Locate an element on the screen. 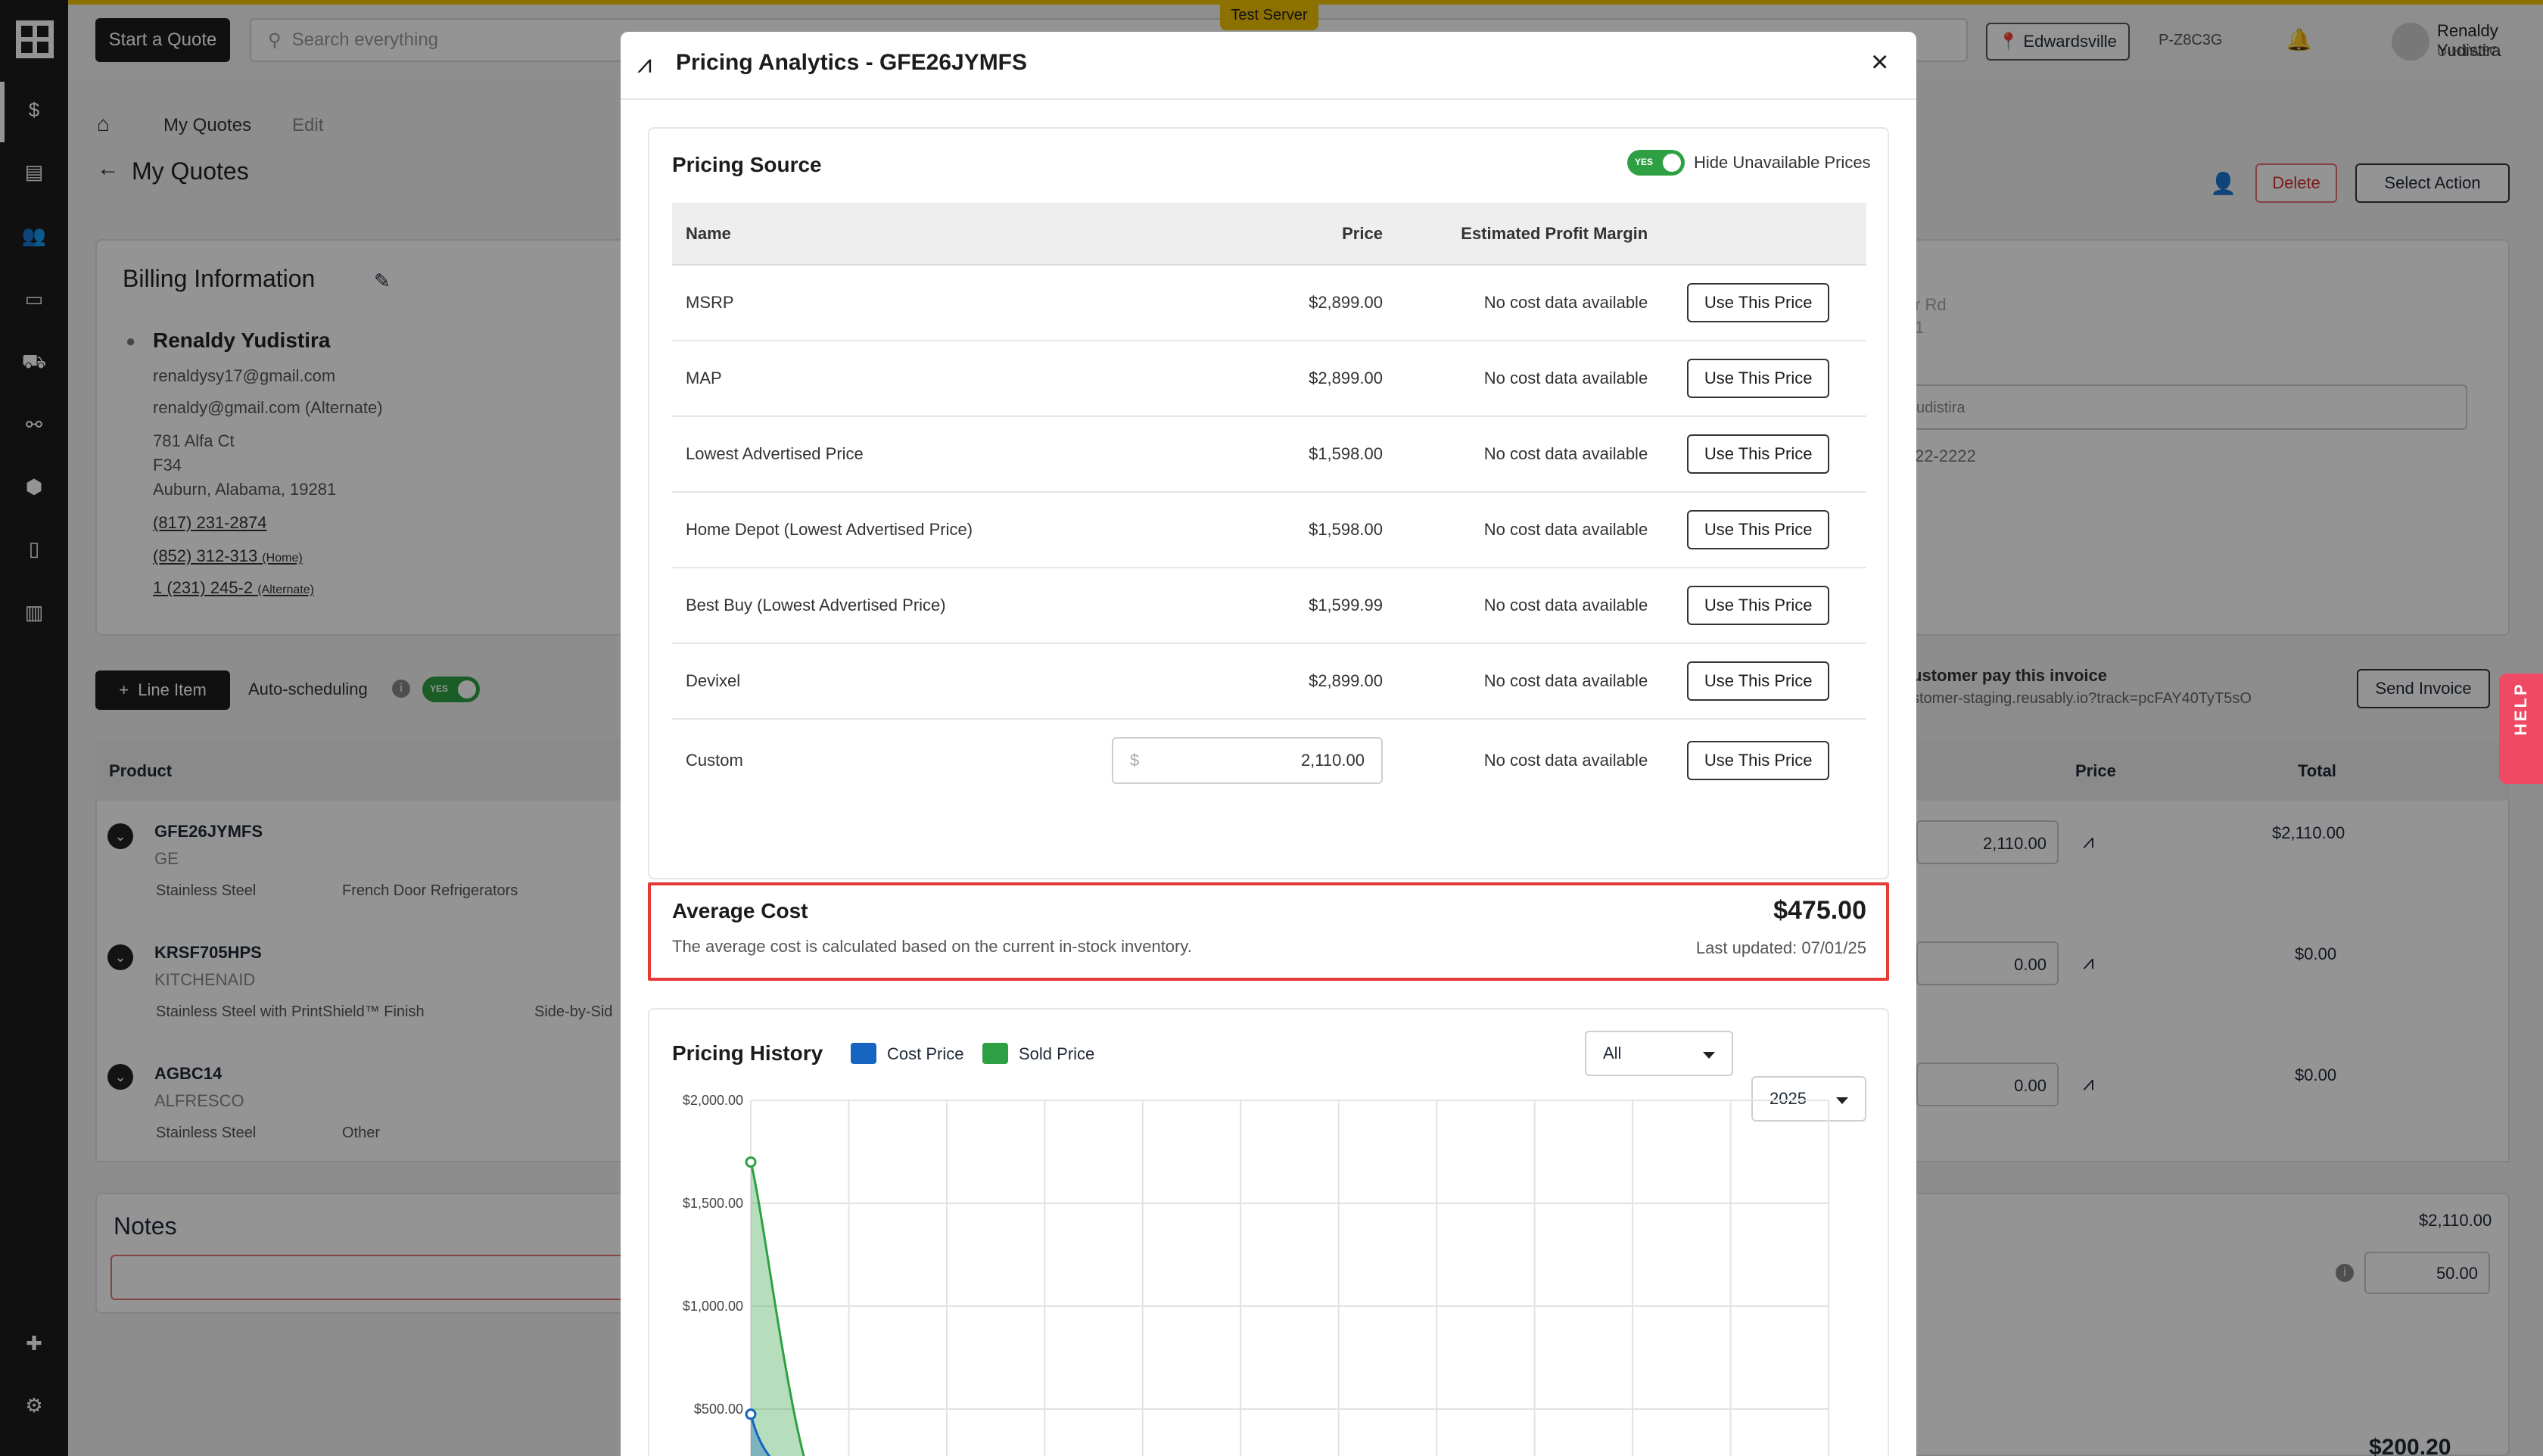 This screenshot has height=1456, width=2543. caret-down-icon is located at coordinates (1709, 1055).